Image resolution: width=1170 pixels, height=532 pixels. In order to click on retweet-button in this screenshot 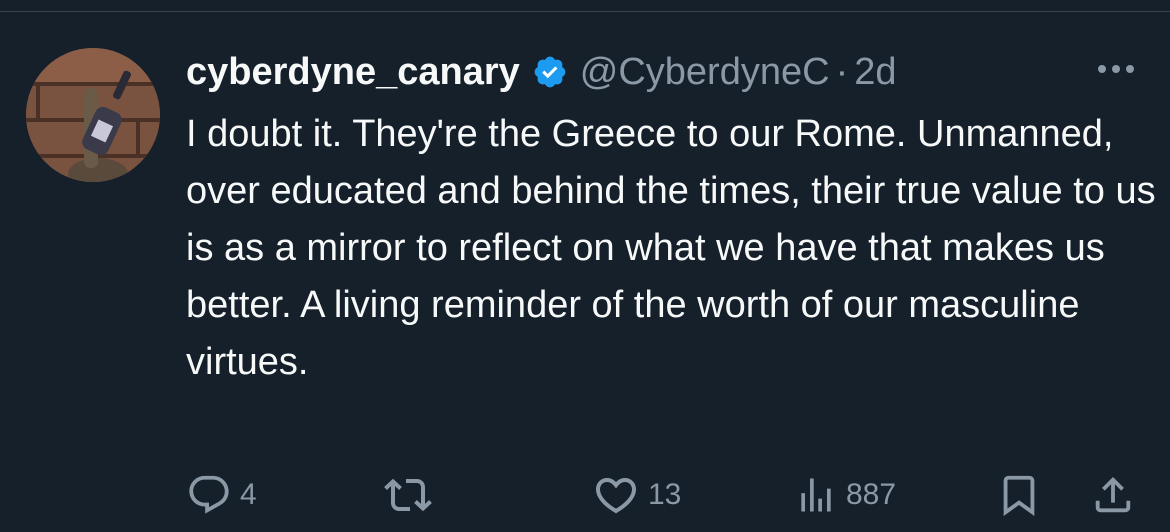, I will do `click(408, 495)`.